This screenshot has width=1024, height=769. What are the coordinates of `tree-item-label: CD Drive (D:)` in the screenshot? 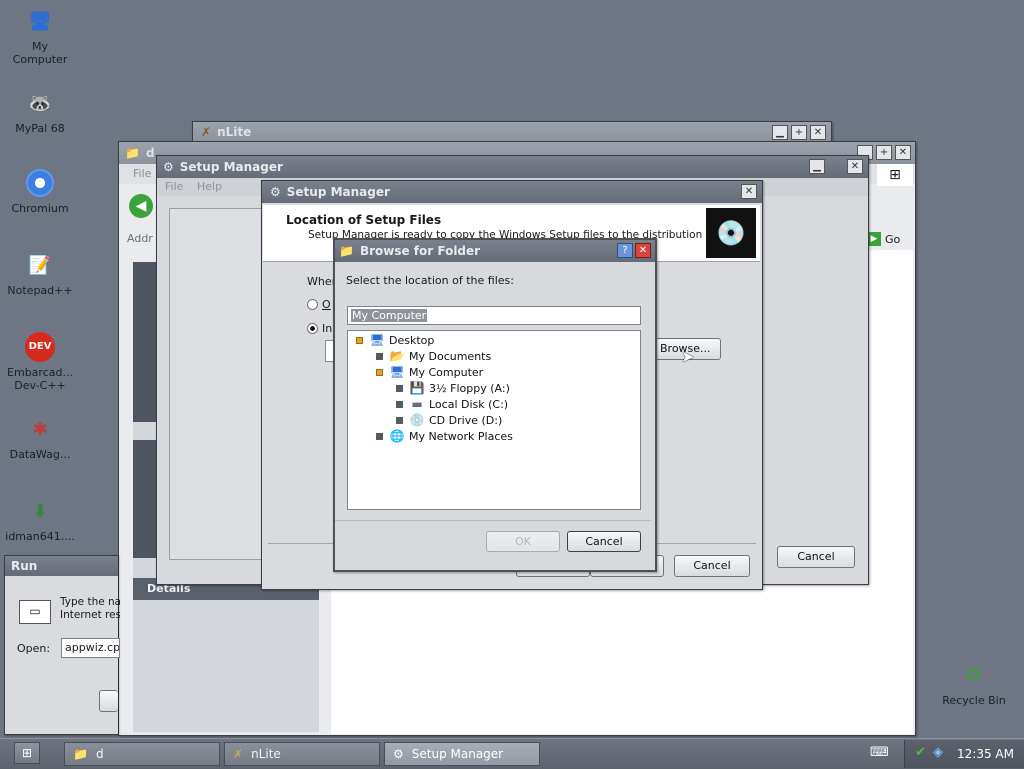 It's located at (466, 420).